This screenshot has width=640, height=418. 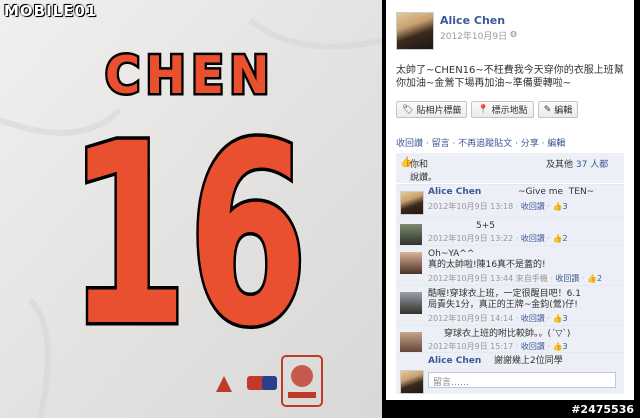 I want to click on likes-others: 及其他 37 人都, so click(x=577, y=163).